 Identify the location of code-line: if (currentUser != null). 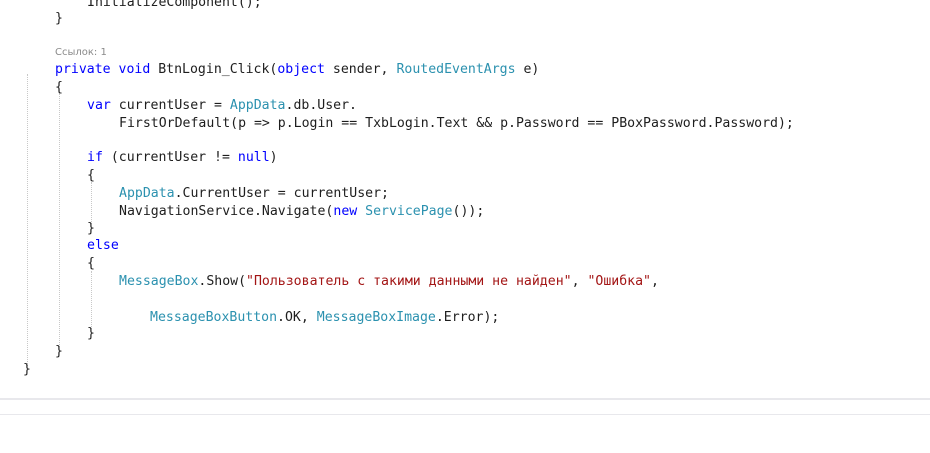
(182, 158).